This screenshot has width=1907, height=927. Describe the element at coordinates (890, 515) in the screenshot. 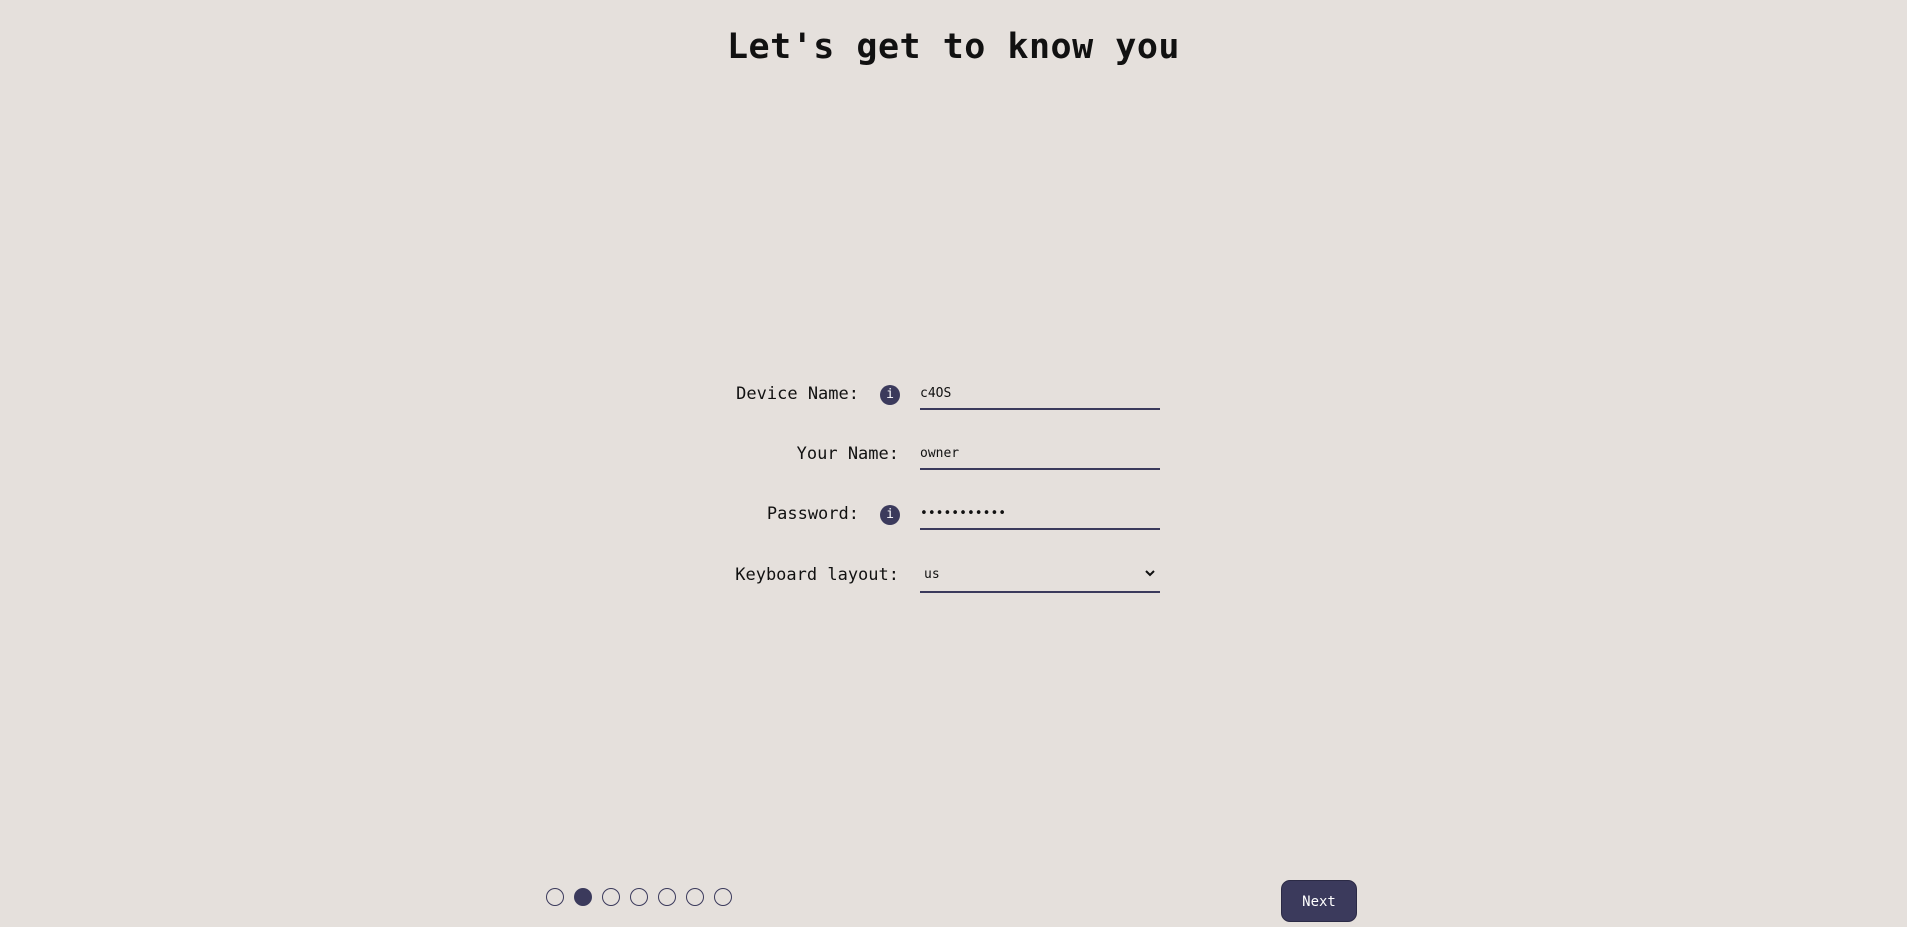

I see `password-info-icon: i` at that location.